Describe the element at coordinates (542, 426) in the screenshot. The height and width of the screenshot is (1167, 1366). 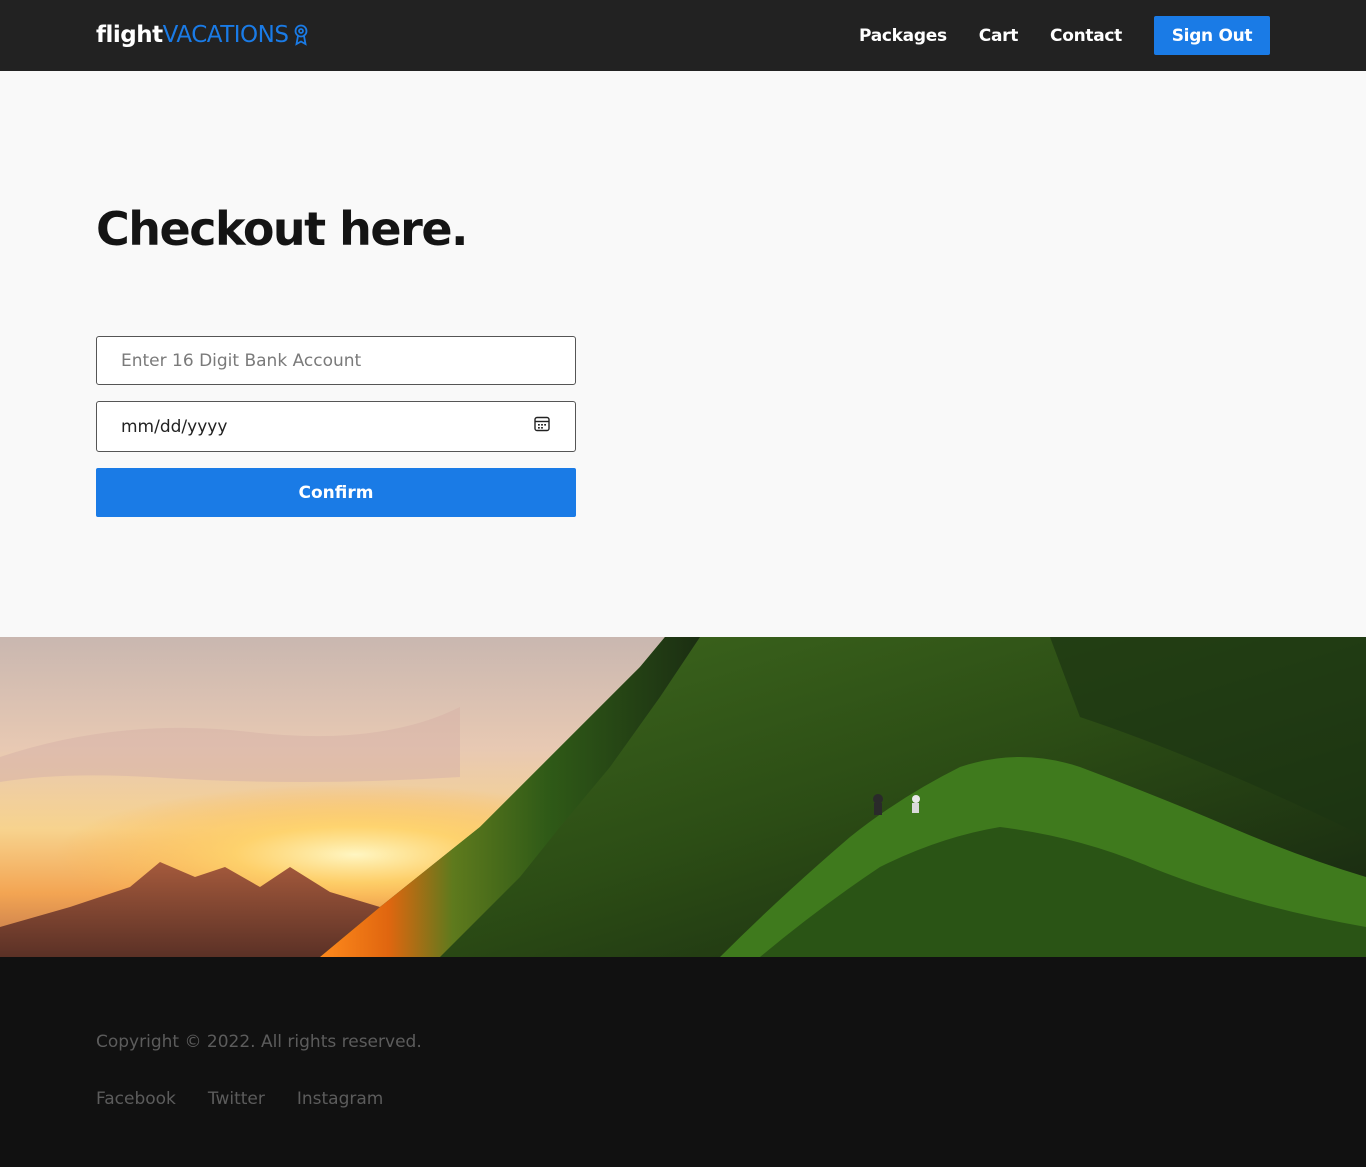
I see `calendar-icon` at that location.